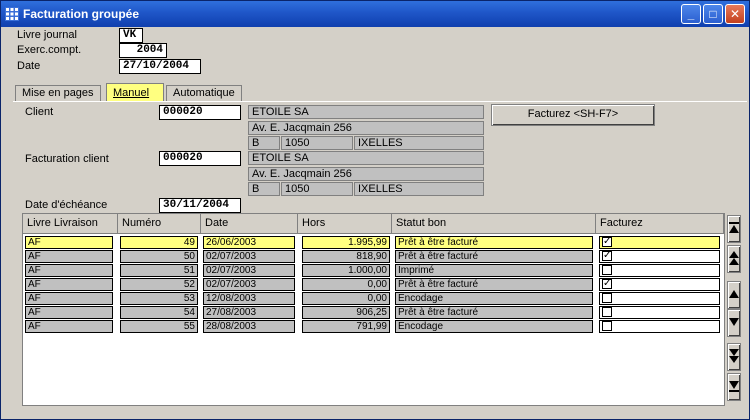  Describe the element at coordinates (264, 143) in the screenshot. I see `client-country: B` at that location.